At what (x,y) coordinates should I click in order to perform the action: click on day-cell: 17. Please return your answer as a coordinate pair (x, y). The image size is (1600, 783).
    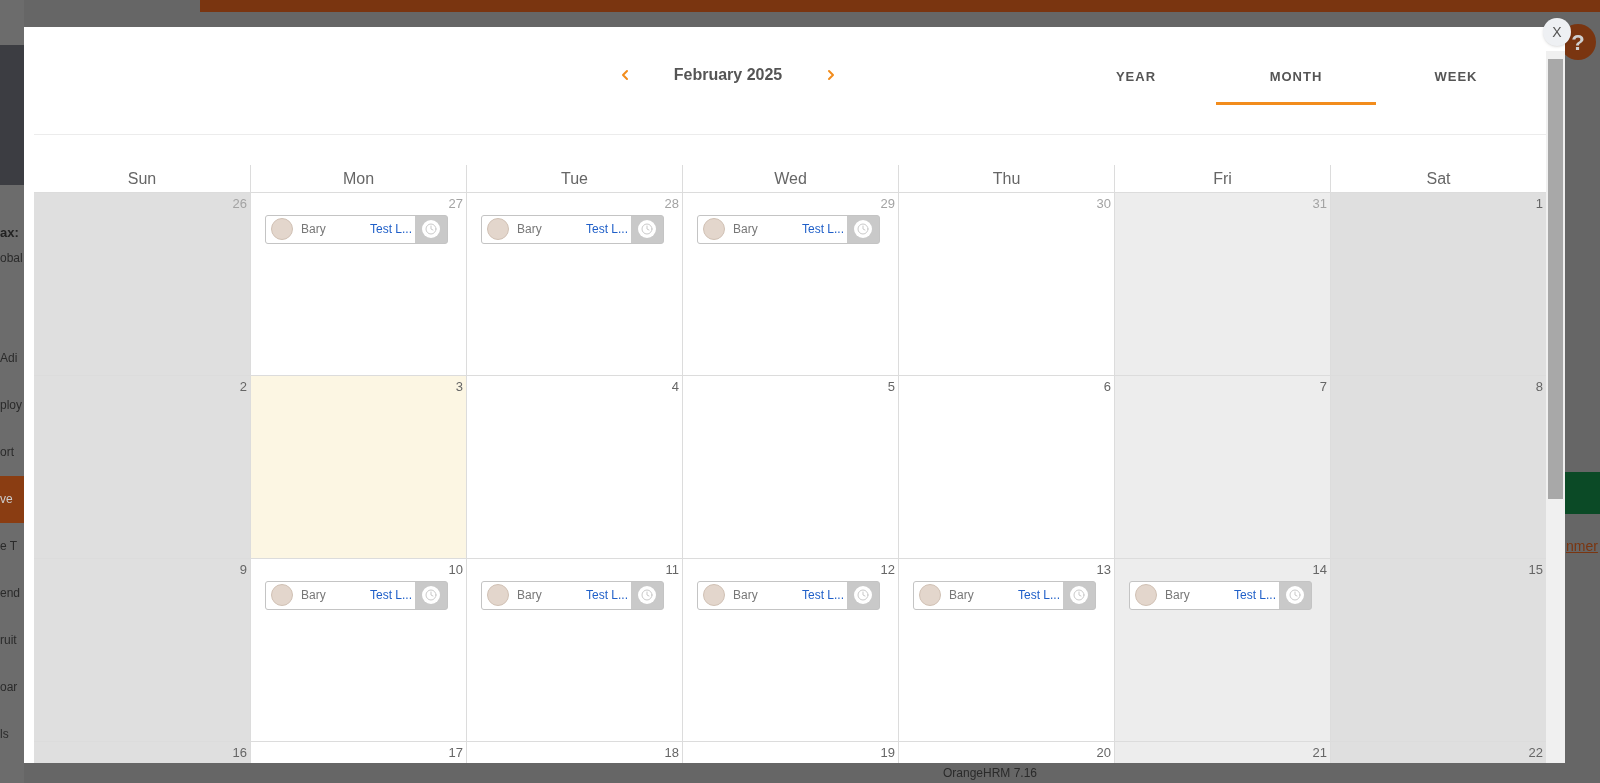
    Looking at the image, I should click on (358, 752).